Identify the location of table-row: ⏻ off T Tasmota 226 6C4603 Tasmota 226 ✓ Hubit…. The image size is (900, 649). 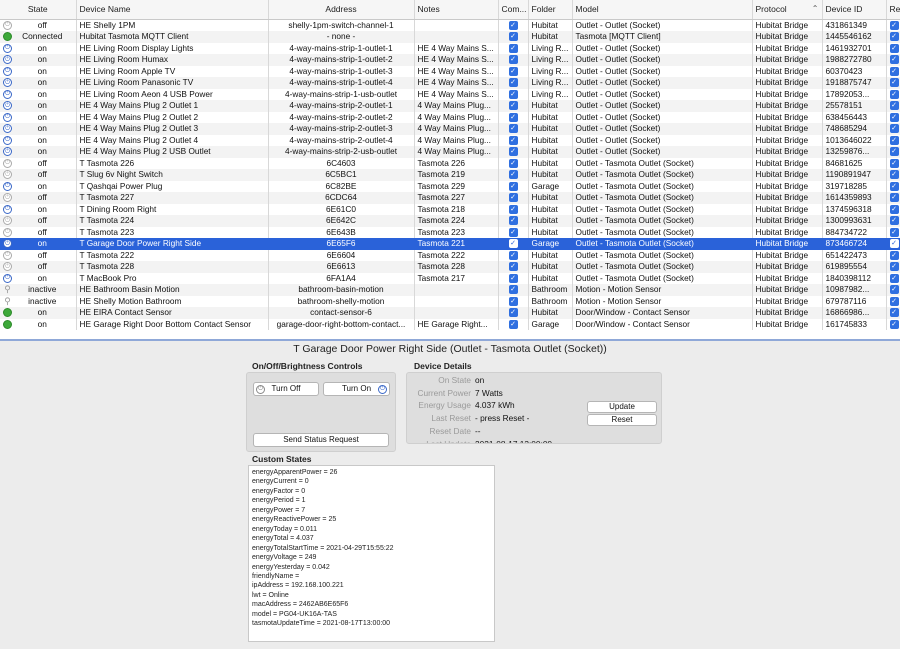
(450, 163).